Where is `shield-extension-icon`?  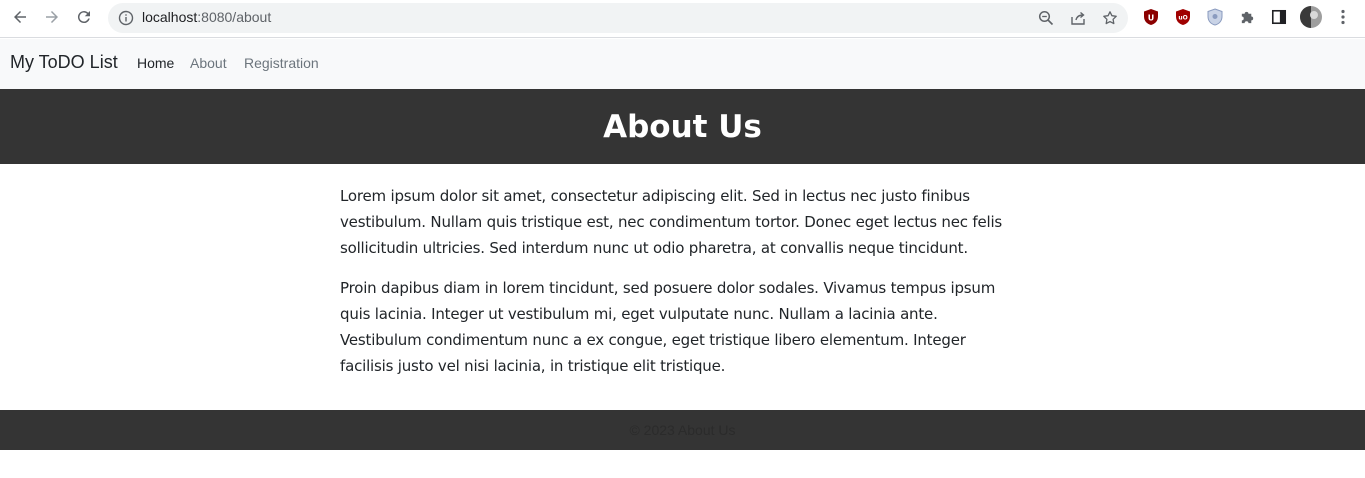
shield-extension-icon is located at coordinates (1215, 17).